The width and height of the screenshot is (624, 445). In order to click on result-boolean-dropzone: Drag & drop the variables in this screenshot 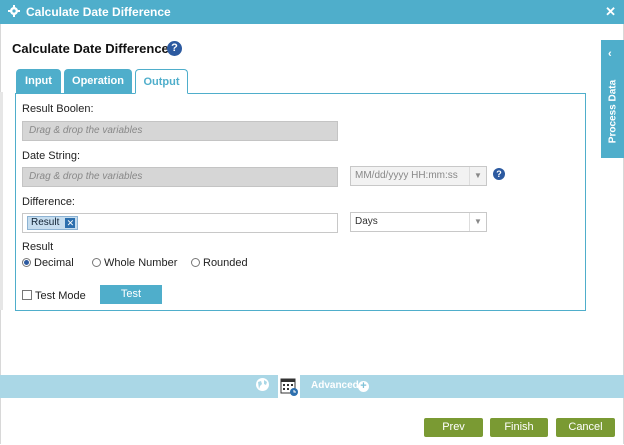, I will do `click(180, 131)`.